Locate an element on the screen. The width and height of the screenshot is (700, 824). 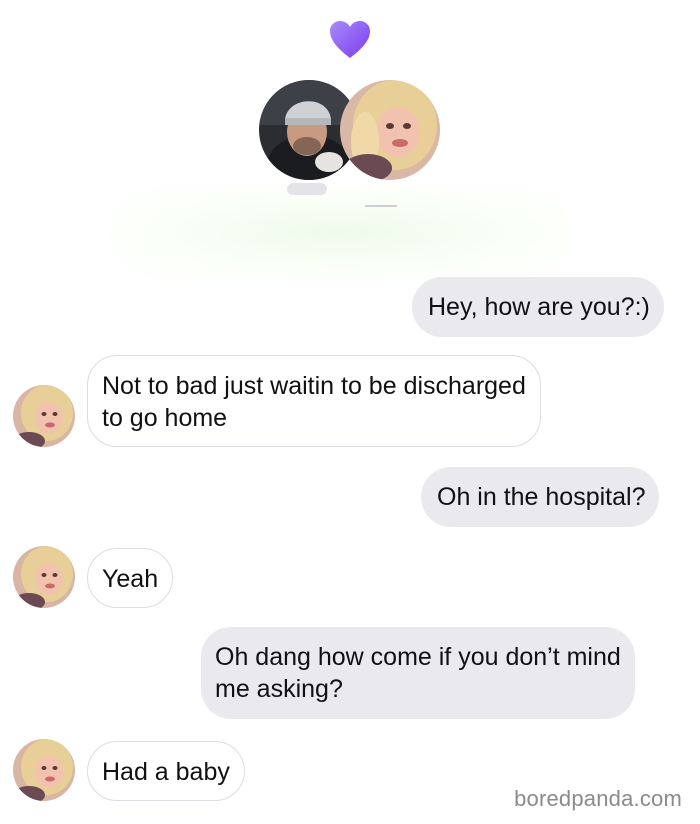
message-text: Had a baby is located at coordinates (166, 772).